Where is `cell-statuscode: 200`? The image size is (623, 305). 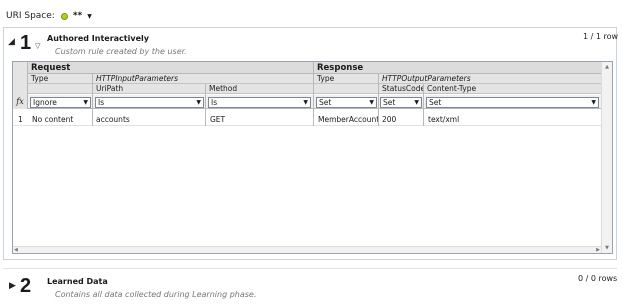
cell-statuscode: 200 is located at coordinates (402, 119).